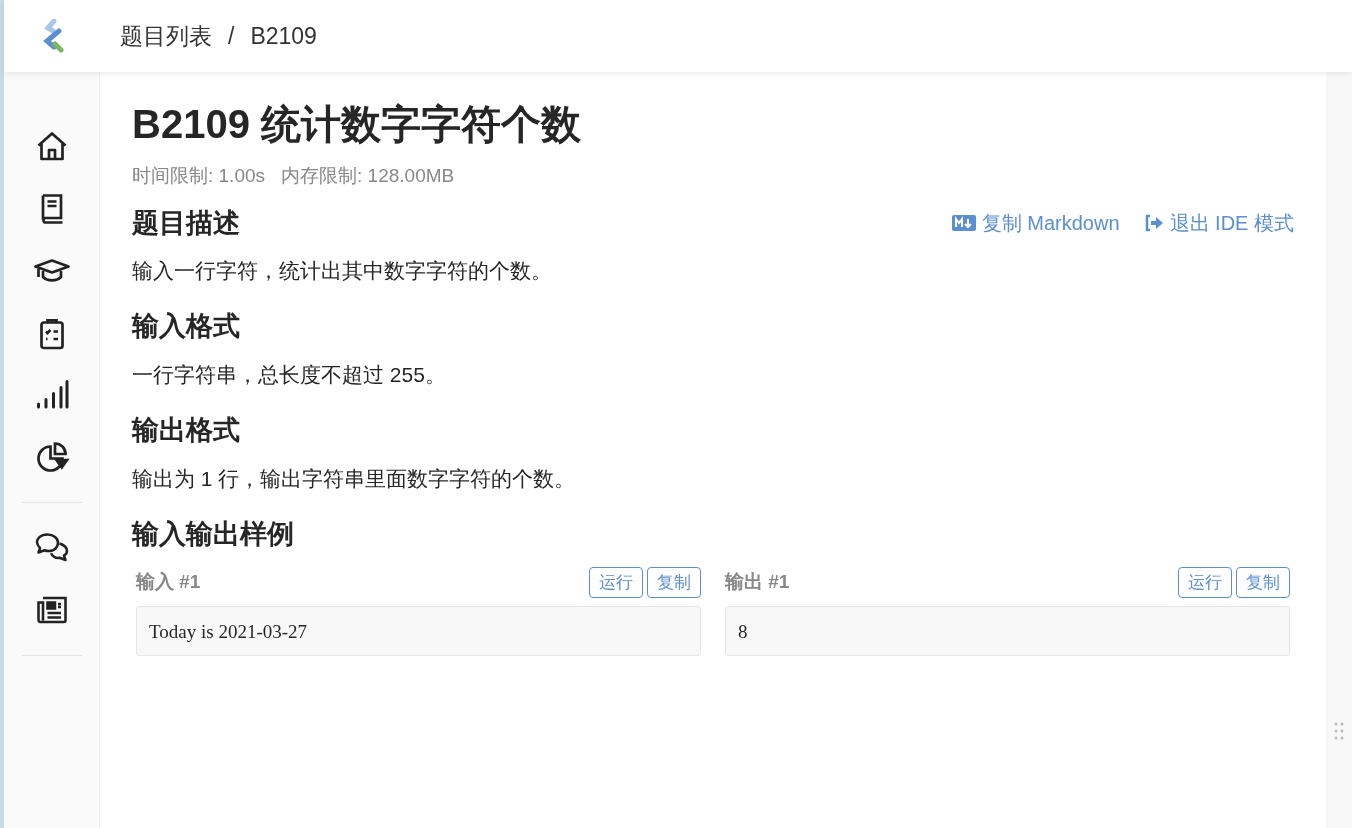 The width and height of the screenshot is (1352, 828). What do you see at coordinates (354, 478) in the screenshot?
I see `section-text: 输出为 1 行，输出字符串里面数字字符的个数。` at bounding box center [354, 478].